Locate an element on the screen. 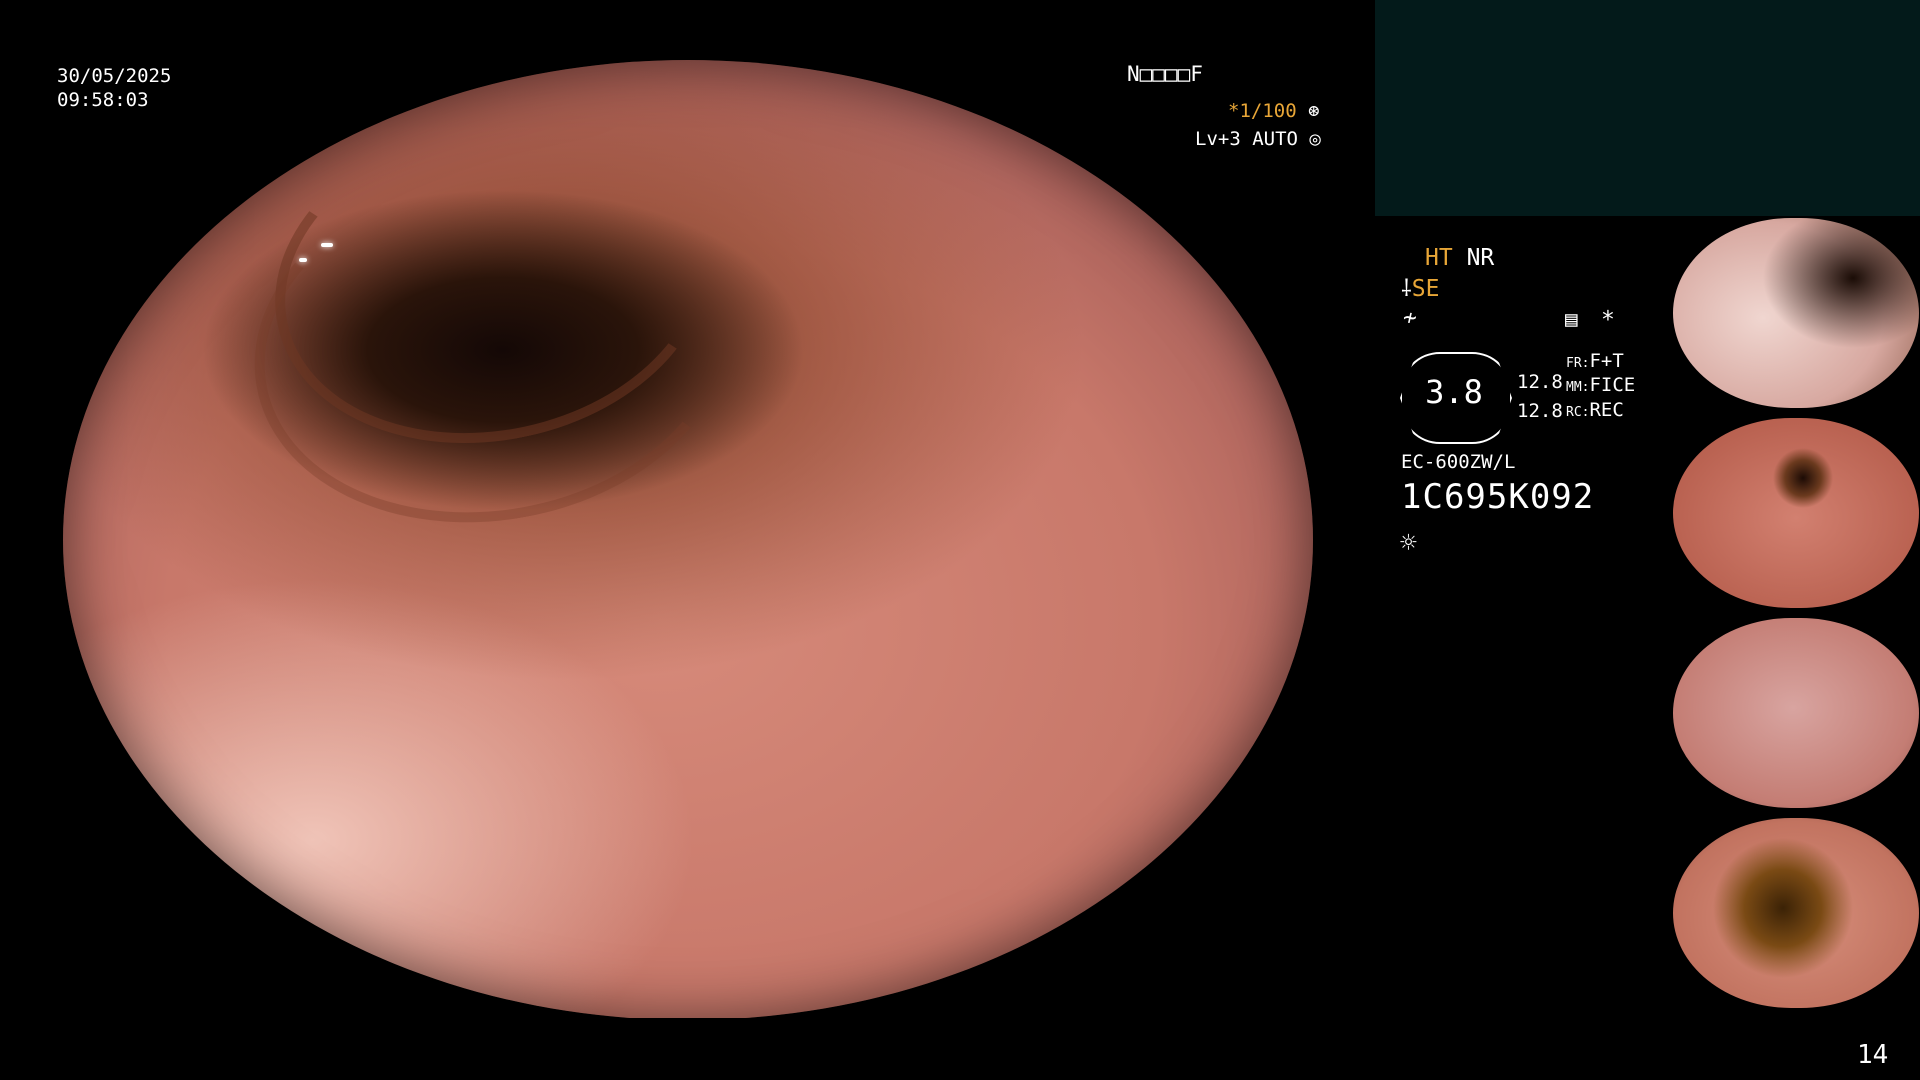 The height and width of the screenshot is (1080, 1920). mask-top is located at coordinates (687, 30).